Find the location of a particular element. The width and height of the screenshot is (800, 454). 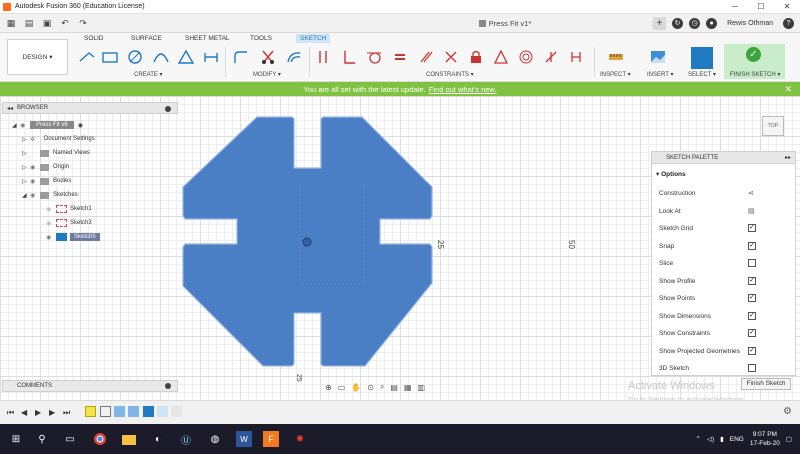

create-group-label: CREATE ▾ is located at coordinates (148, 74).